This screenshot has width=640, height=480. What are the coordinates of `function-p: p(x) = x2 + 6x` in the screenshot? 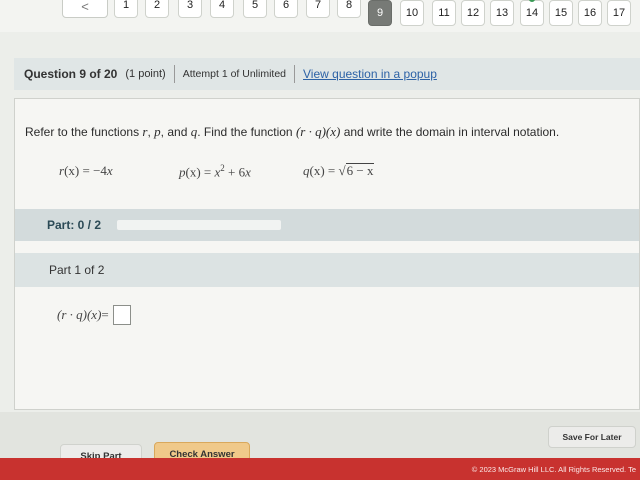 It's located at (215, 171).